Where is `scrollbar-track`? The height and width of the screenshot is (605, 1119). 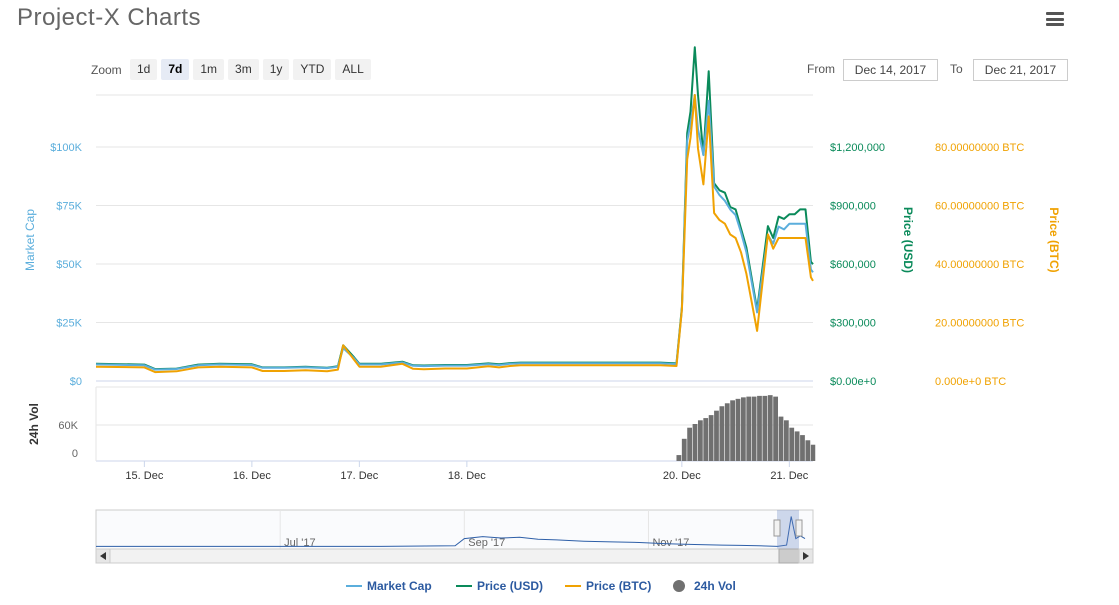 scrollbar-track is located at coordinates (454, 556).